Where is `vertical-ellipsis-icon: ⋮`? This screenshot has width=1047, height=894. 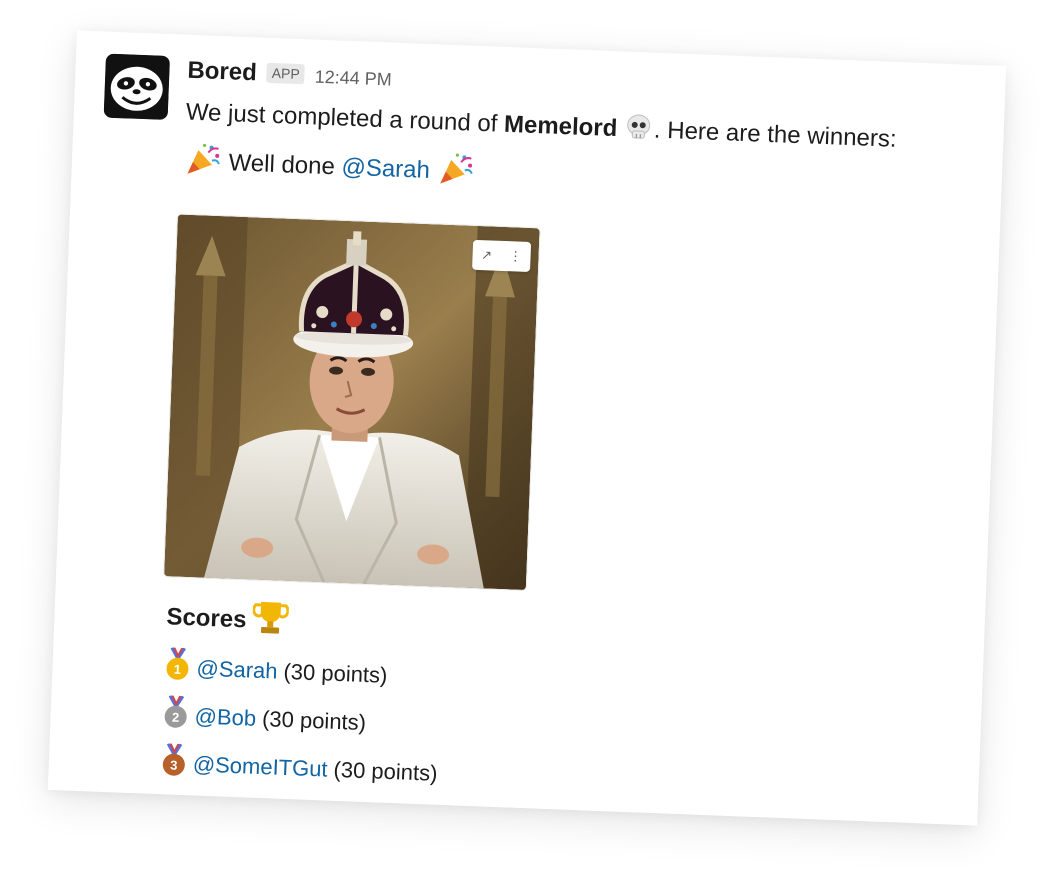
vertical-ellipsis-icon: ⋮ is located at coordinates (516, 256).